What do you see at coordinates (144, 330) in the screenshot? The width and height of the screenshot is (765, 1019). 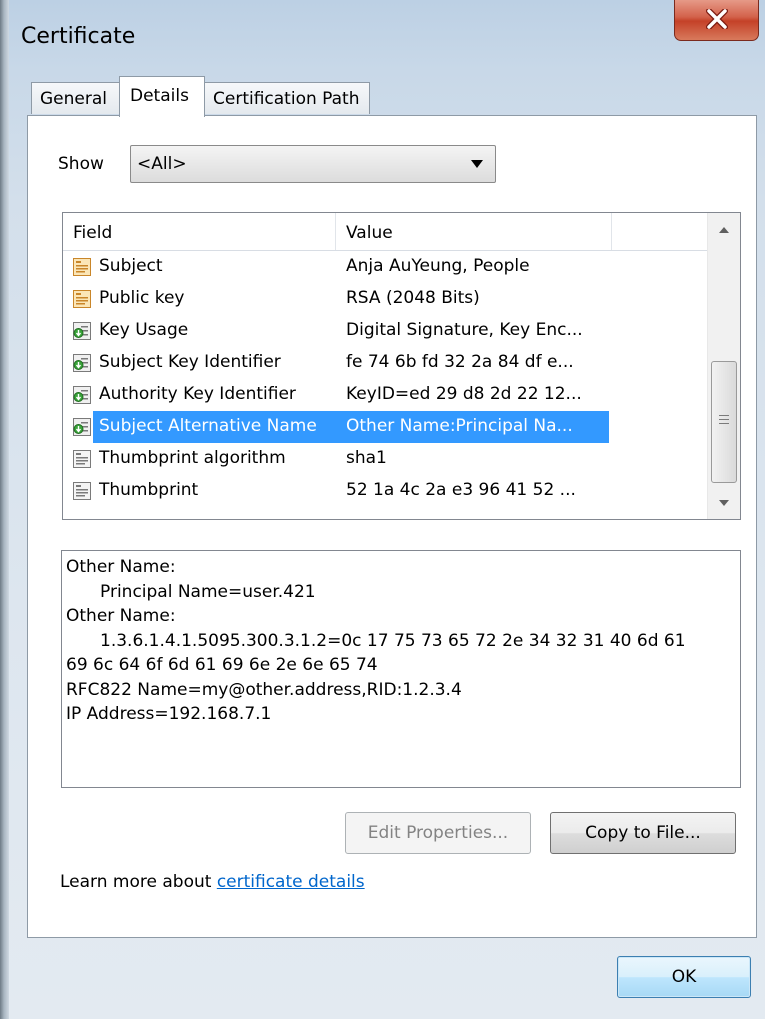 I see `field-name-cell: Key Usage` at bounding box center [144, 330].